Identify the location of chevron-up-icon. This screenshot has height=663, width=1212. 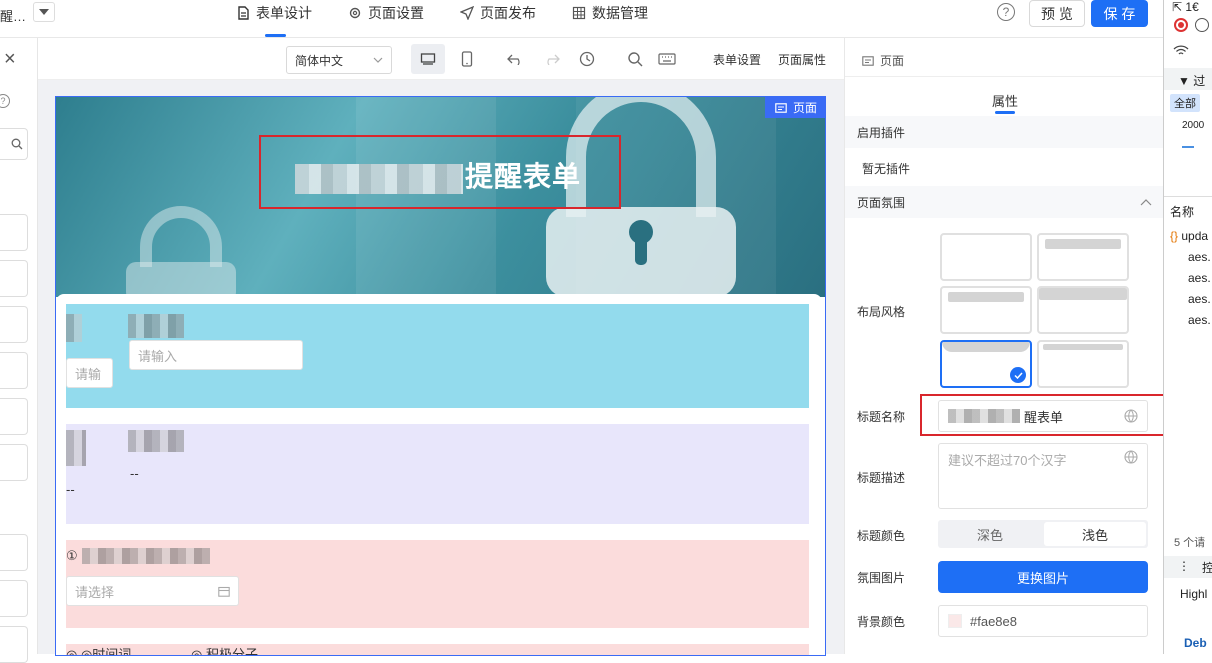
(1146, 201).